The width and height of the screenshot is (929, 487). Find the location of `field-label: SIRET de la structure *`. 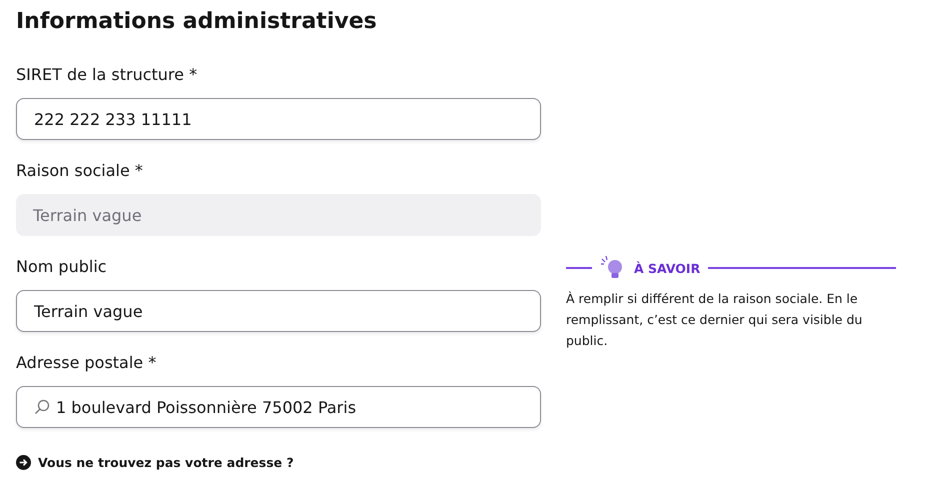

field-label: SIRET de la structure * is located at coordinates (107, 75).